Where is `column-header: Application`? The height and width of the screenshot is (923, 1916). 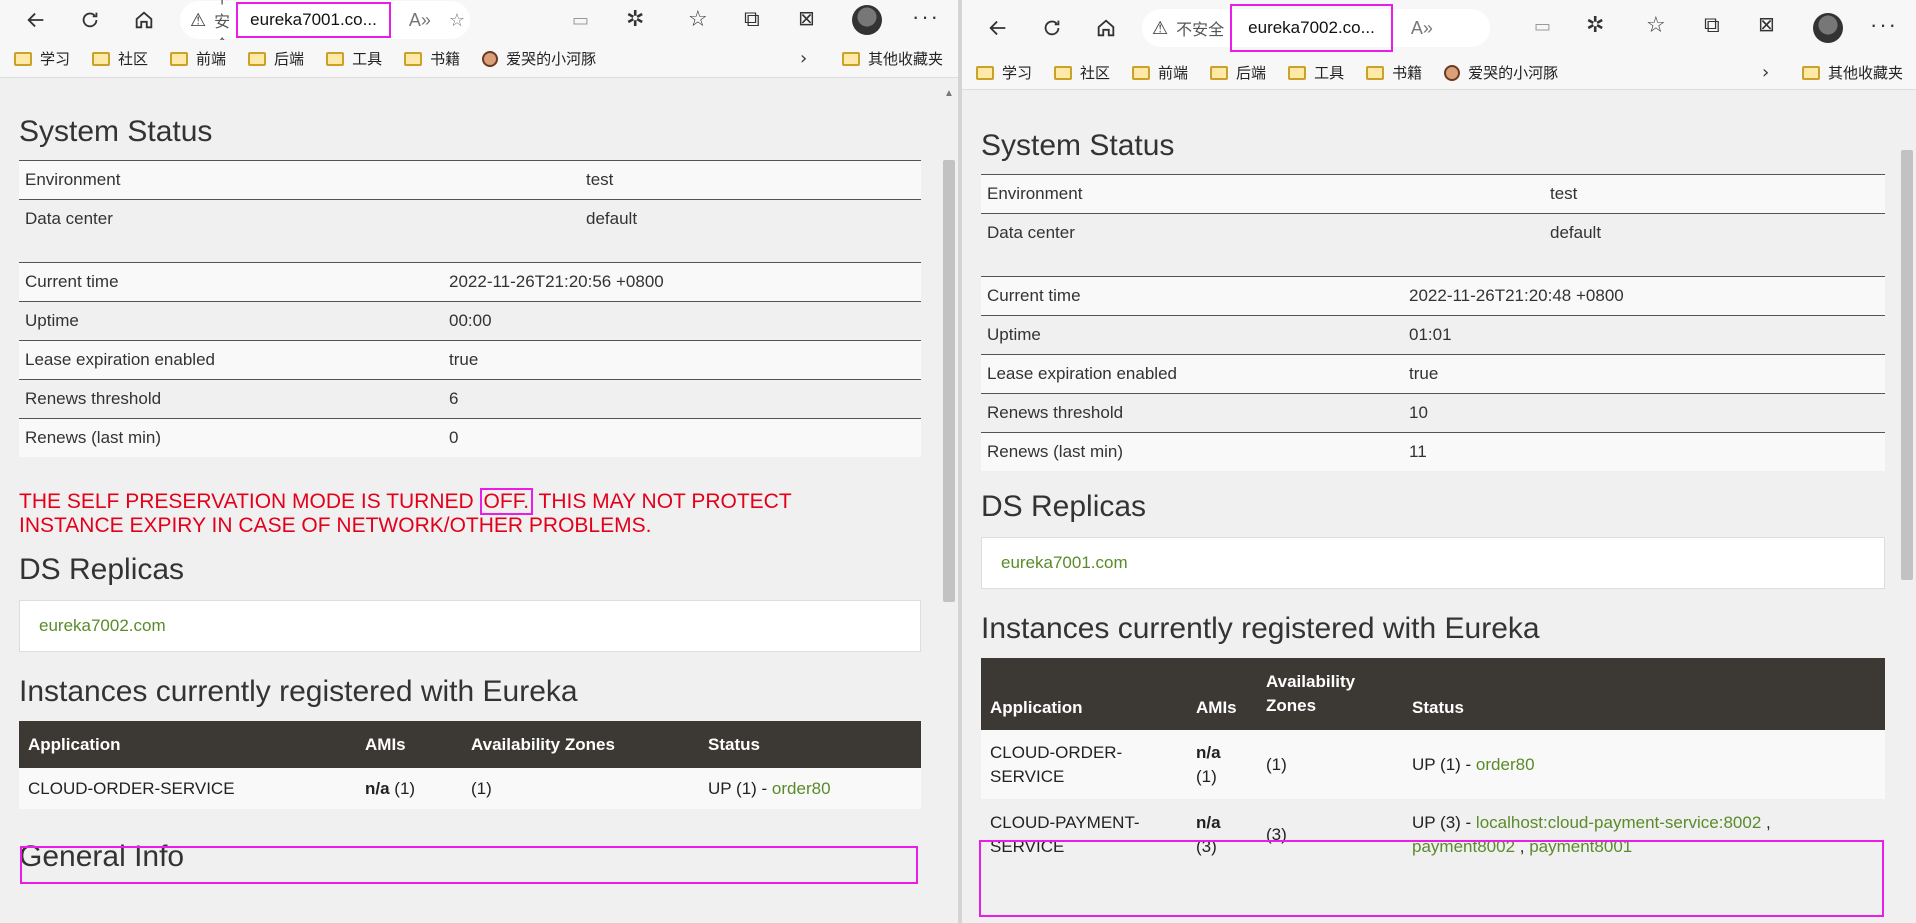 column-header: Application is located at coordinates (187, 744).